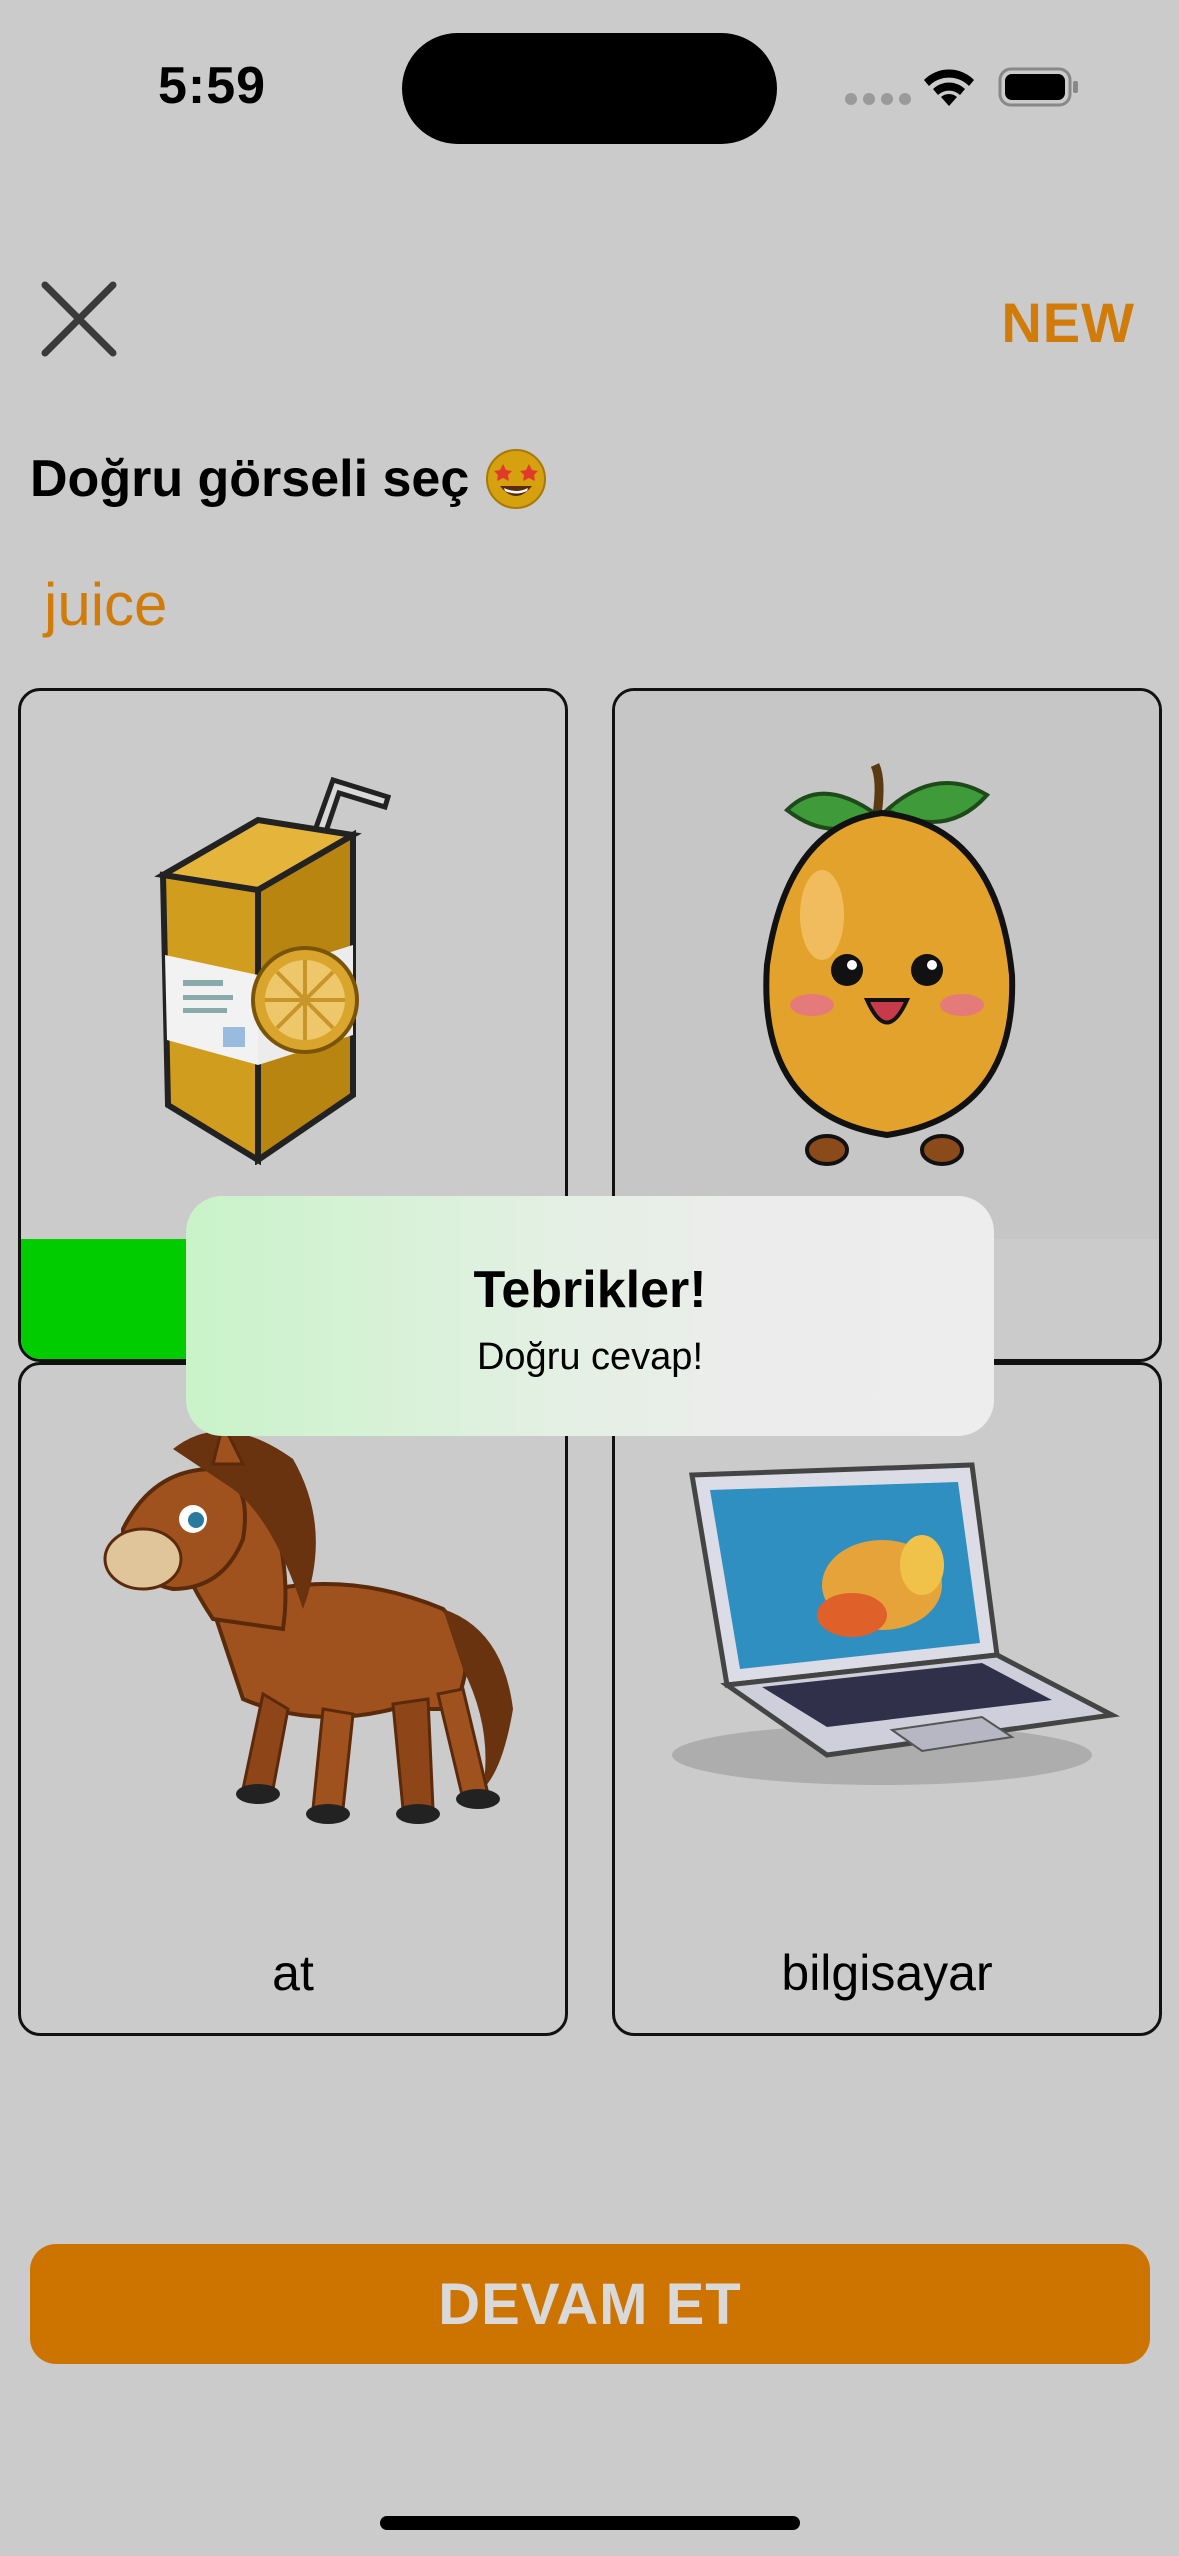 The image size is (1179, 2556). What do you see at coordinates (878, 99) in the screenshot?
I see `cellular-signal-icon` at bounding box center [878, 99].